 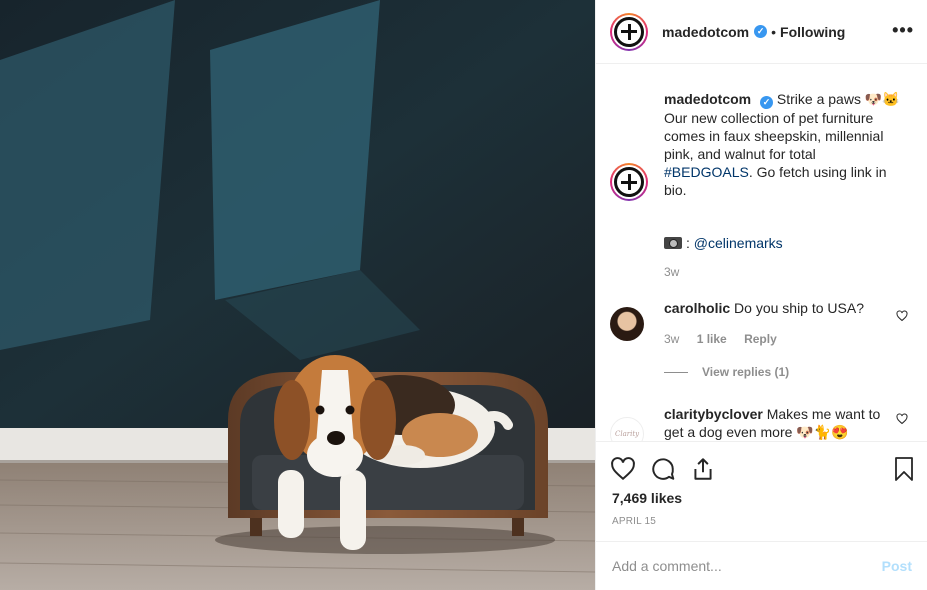 I want to click on credit-prefix: :, so click(x=688, y=243).